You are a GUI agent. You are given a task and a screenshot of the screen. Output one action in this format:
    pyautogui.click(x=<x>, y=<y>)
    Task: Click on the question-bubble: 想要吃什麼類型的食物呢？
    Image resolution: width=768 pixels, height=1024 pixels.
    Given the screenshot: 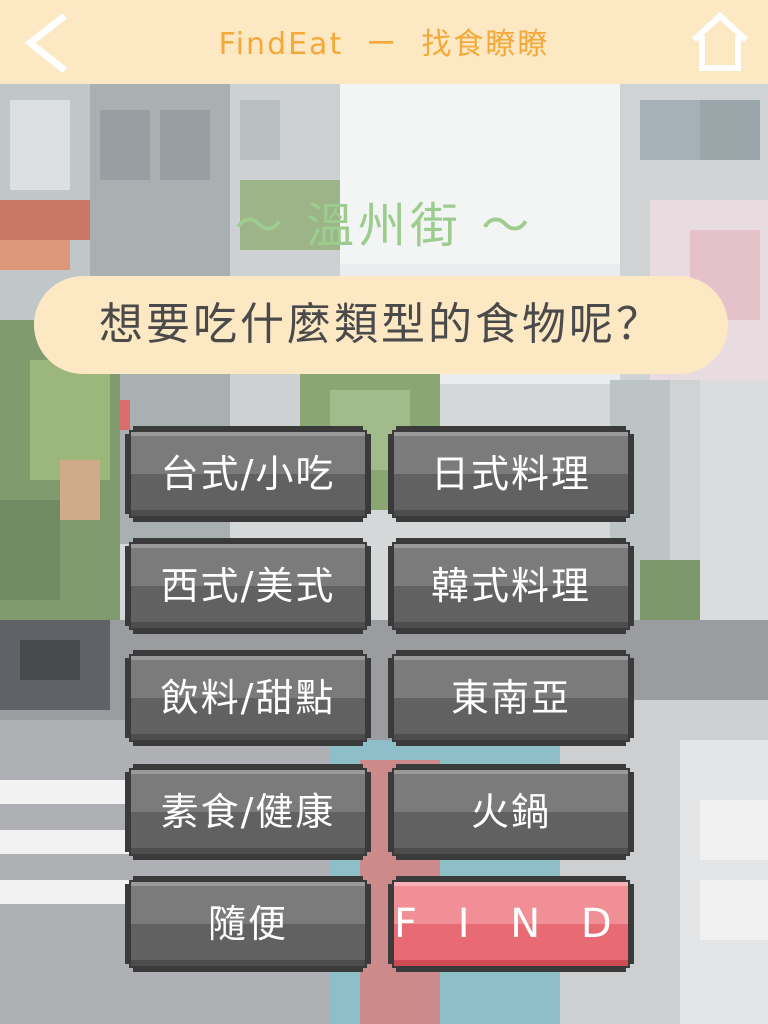 What is the action you would take?
    pyautogui.click(x=381, y=325)
    